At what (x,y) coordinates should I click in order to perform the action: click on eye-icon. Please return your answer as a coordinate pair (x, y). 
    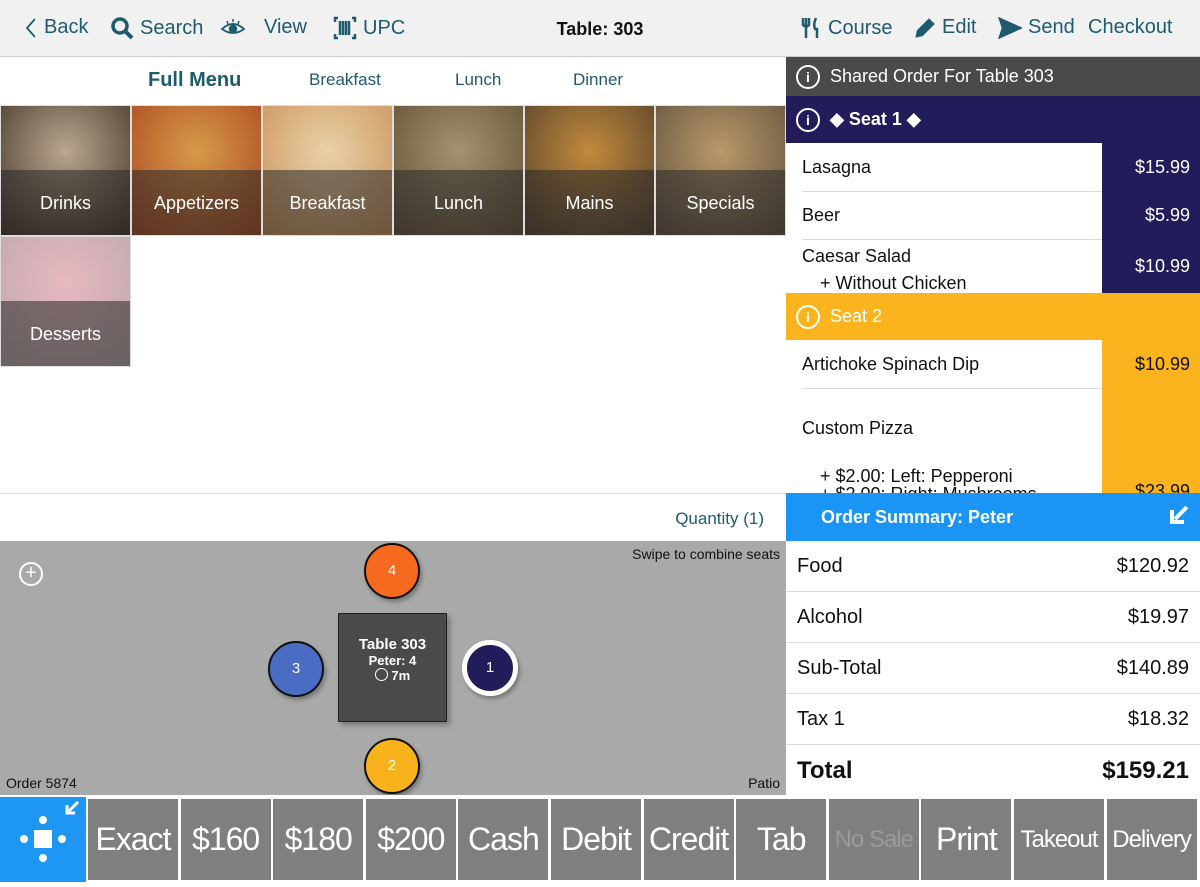
    Looking at the image, I should click on (233, 26).